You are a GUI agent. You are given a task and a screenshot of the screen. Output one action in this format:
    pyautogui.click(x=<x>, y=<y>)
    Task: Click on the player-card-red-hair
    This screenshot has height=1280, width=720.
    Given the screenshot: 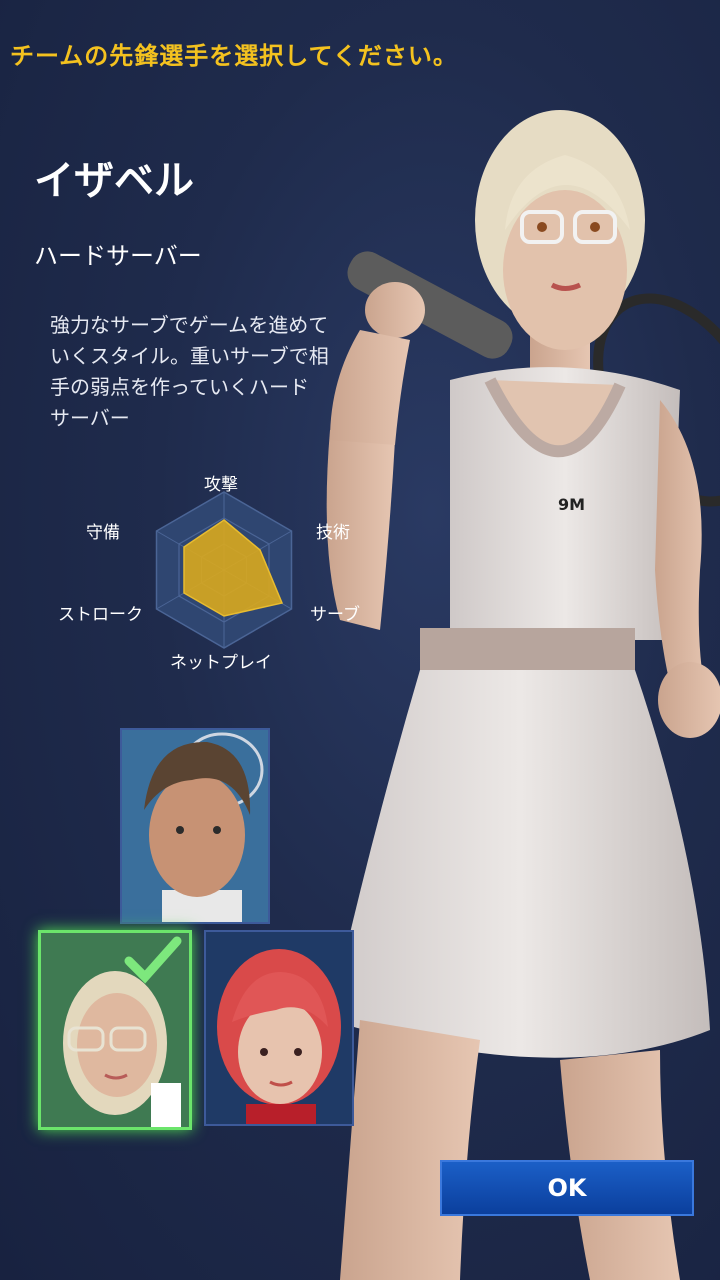 What is the action you would take?
    pyautogui.click(x=279, y=1028)
    